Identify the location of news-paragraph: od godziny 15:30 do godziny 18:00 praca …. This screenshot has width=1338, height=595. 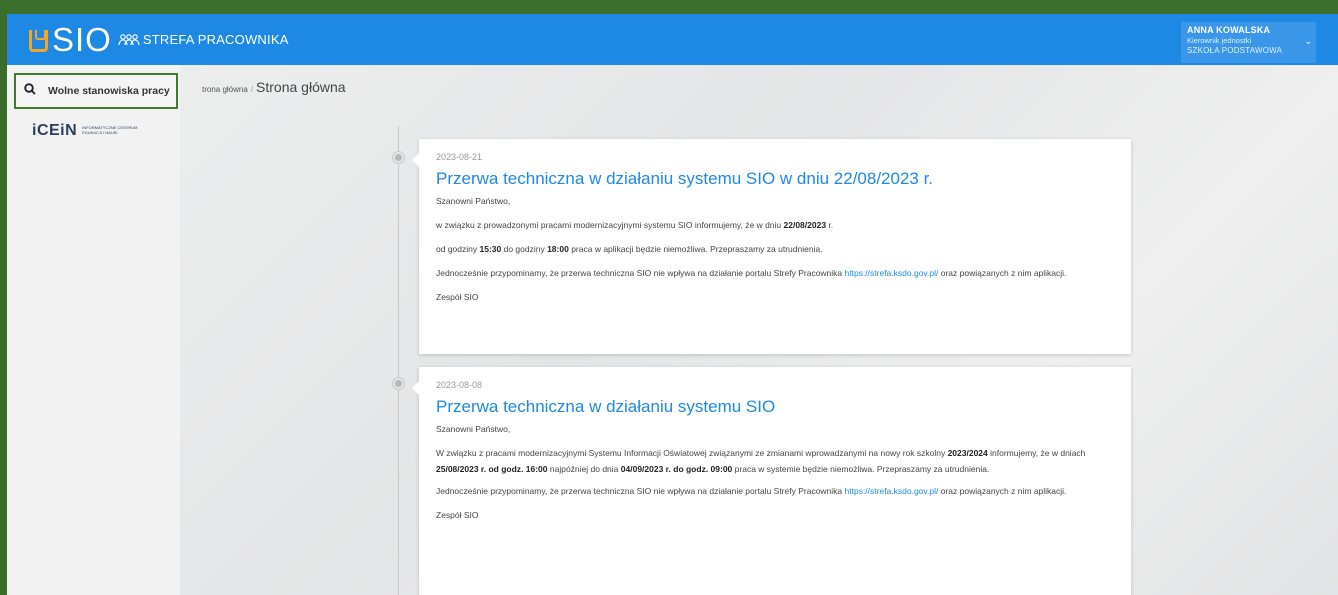
(629, 249).